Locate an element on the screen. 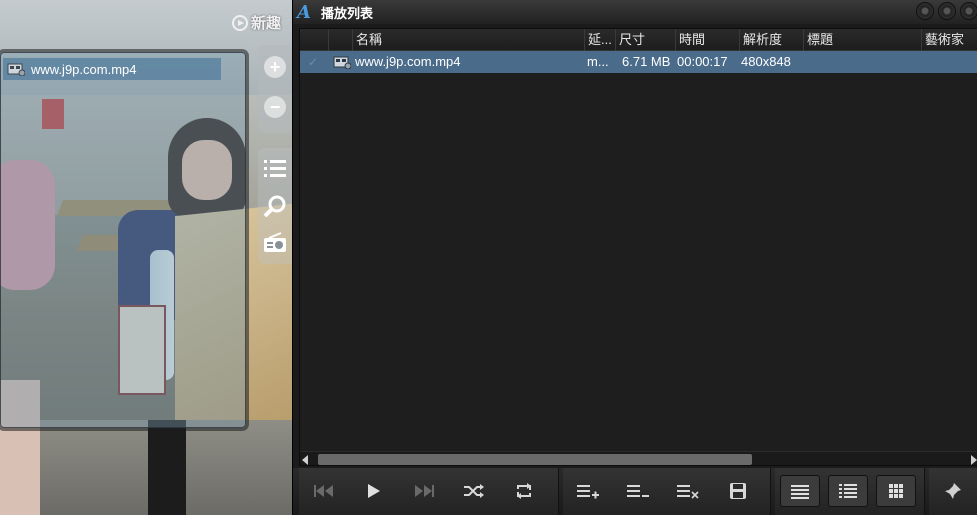  playlist-toolbar is located at coordinates (635, 491).